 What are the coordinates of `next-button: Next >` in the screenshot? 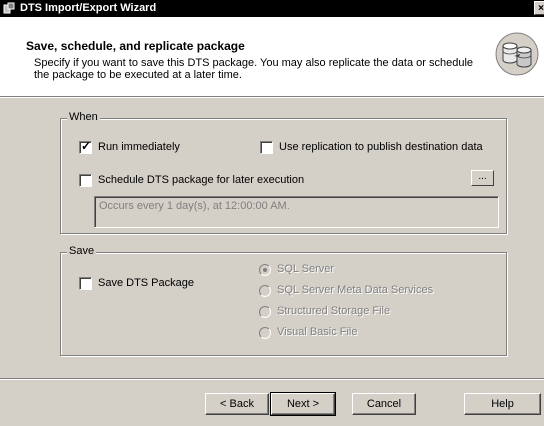 It's located at (303, 404).